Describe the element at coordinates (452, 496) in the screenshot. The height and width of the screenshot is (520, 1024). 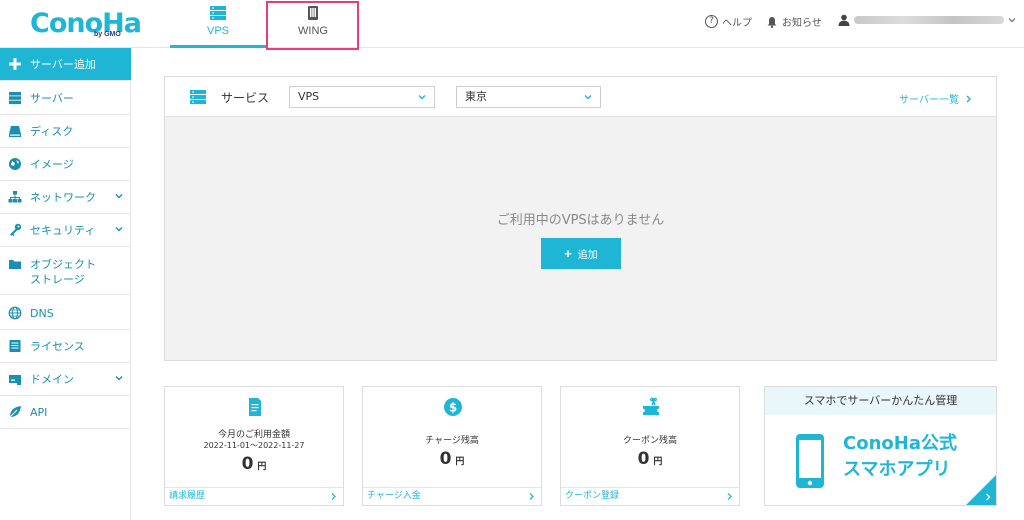
I see `charge-deposit-link: チャージ入金` at that location.